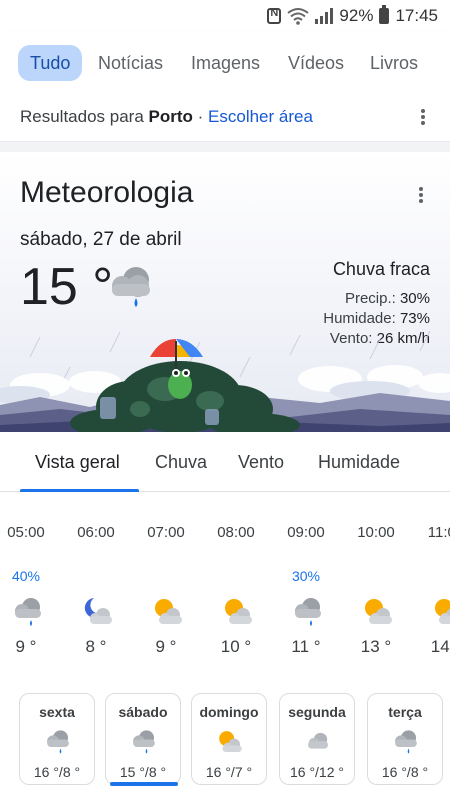 The height and width of the screenshot is (800, 450). Describe the element at coordinates (306, 646) in the screenshot. I see `hour-temp: 11 °` at that location.